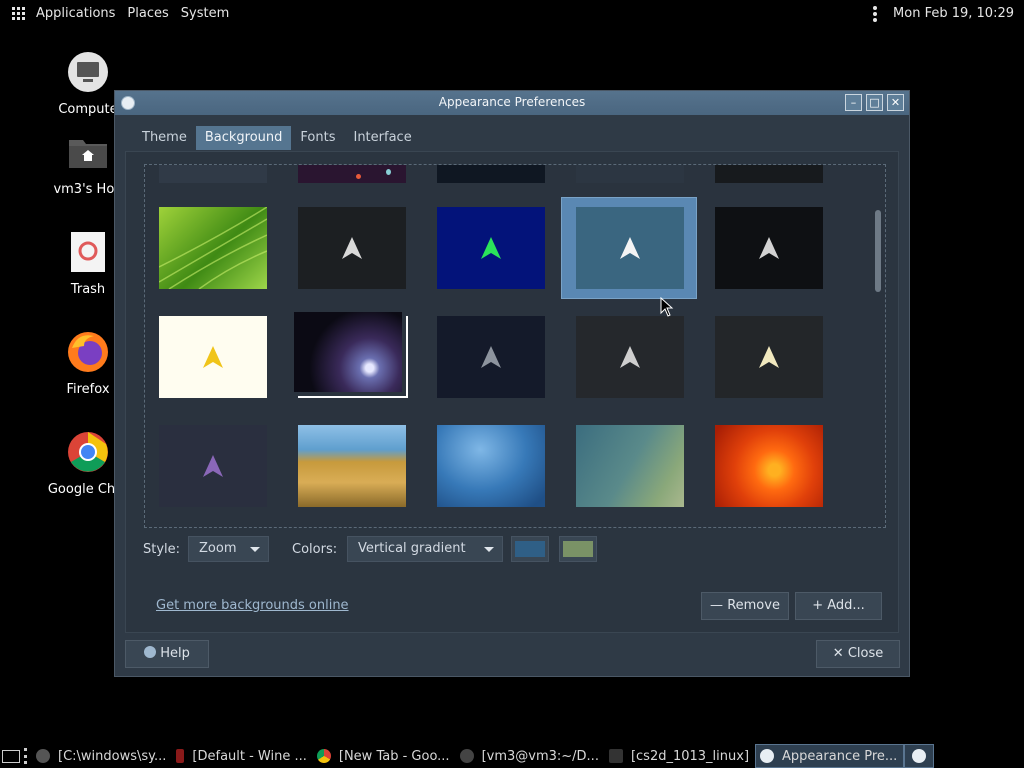 This screenshot has width=1024, height=768. What do you see at coordinates (315, 549) in the screenshot?
I see `colors-label: Colors:` at bounding box center [315, 549].